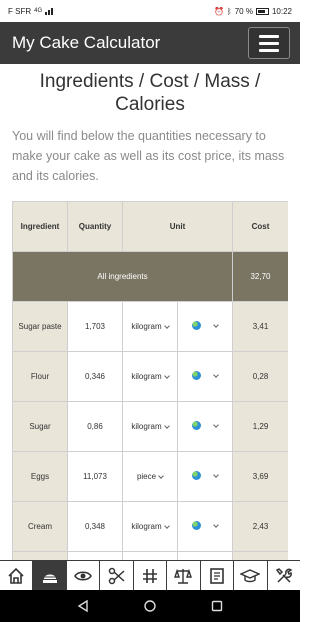 The width and height of the screenshot is (320, 622). What do you see at coordinates (95, 376) in the screenshot?
I see `quantity-input: 0,346` at bounding box center [95, 376].